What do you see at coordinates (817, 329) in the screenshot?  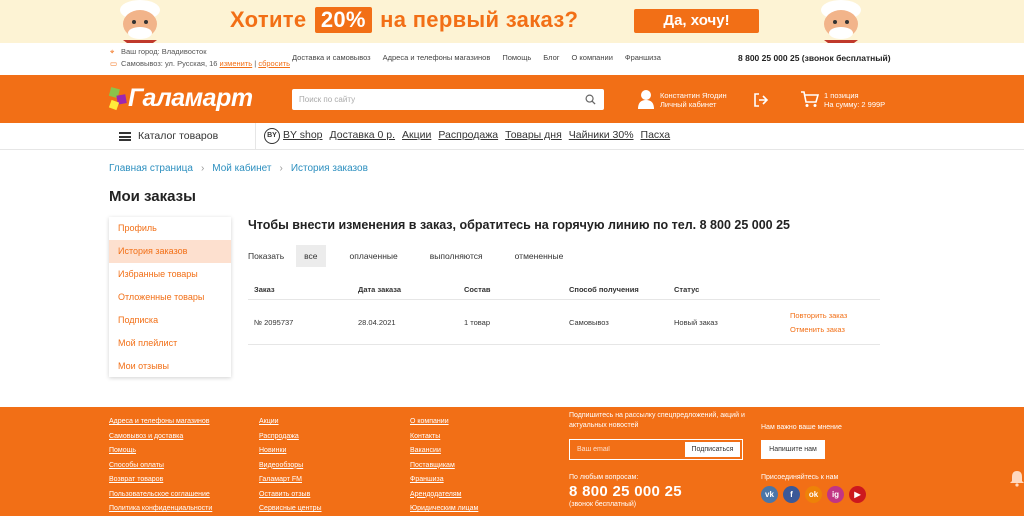 I see `cancel-order-link: Отменить заказ` at bounding box center [817, 329].